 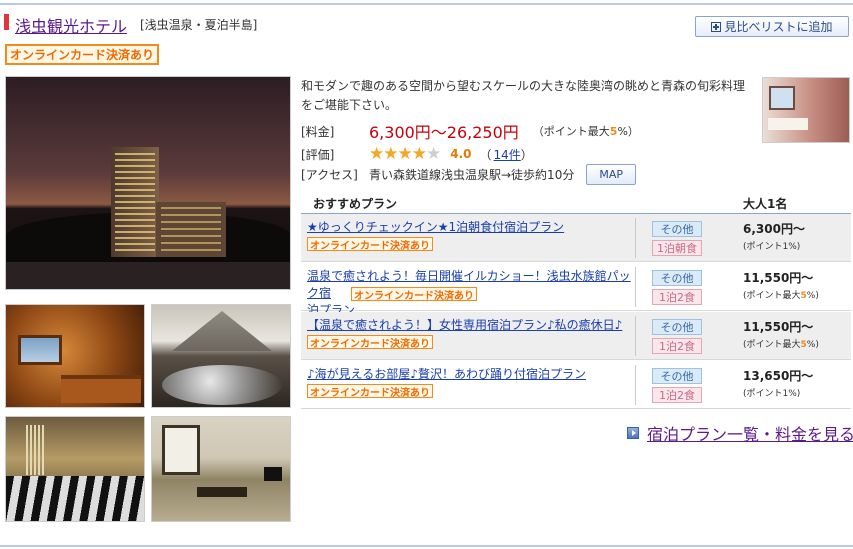 What do you see at coordinates (318, 131) in the screenshot?
I see `price-label: [料金]` at bounding box center [318, 131].